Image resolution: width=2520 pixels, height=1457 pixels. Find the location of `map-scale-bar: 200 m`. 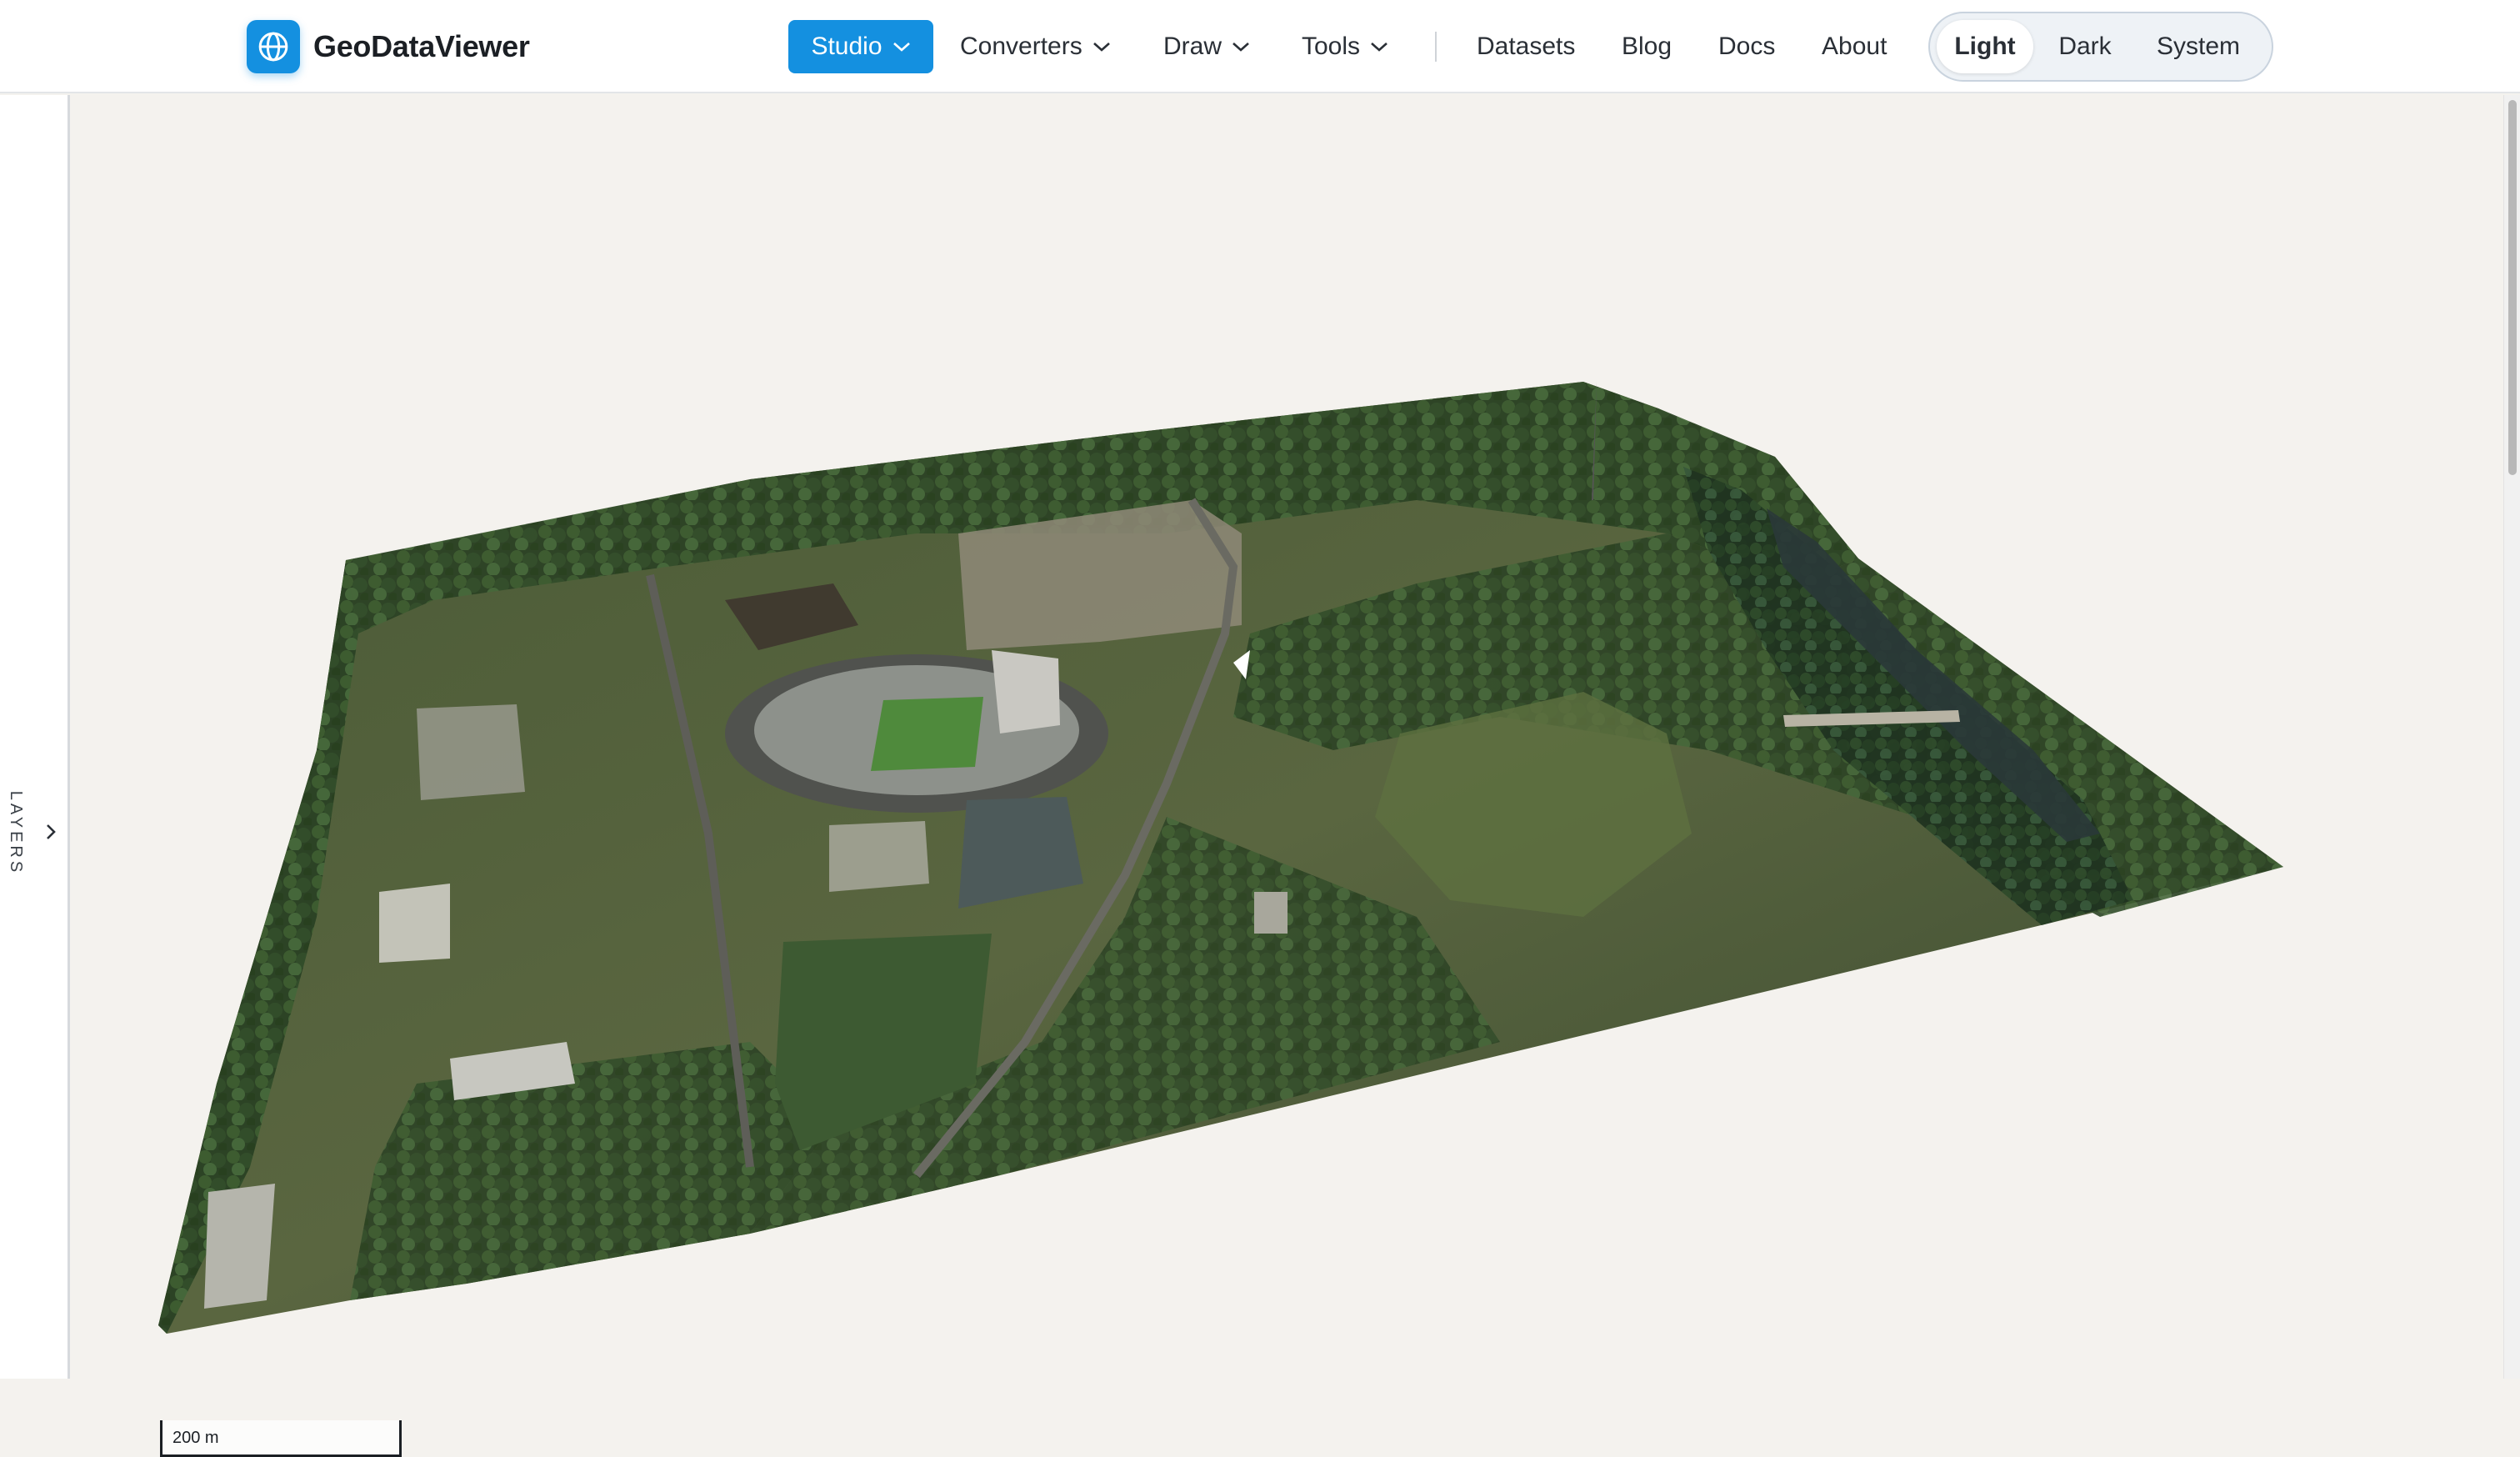

map-scale-bar: 200 m is located at coordinates (281, 1438).